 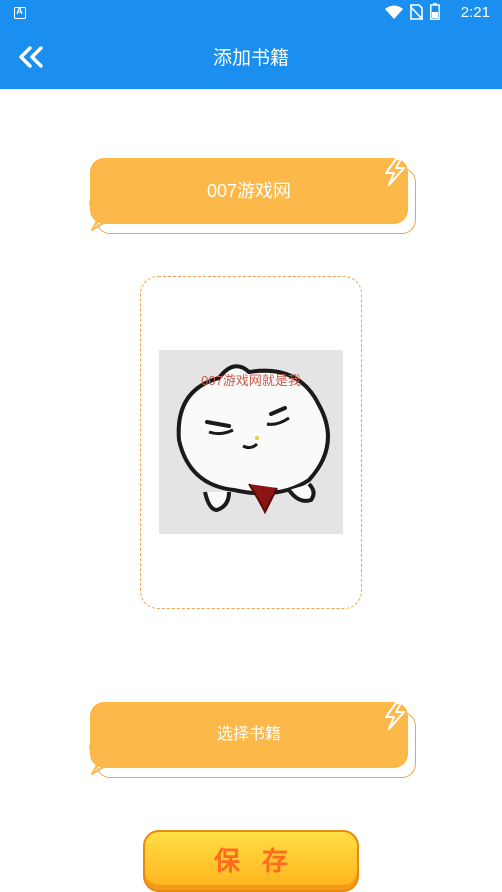 I want to click on cover-caption: 007游戏网就是我, so click(x=251, y=380).